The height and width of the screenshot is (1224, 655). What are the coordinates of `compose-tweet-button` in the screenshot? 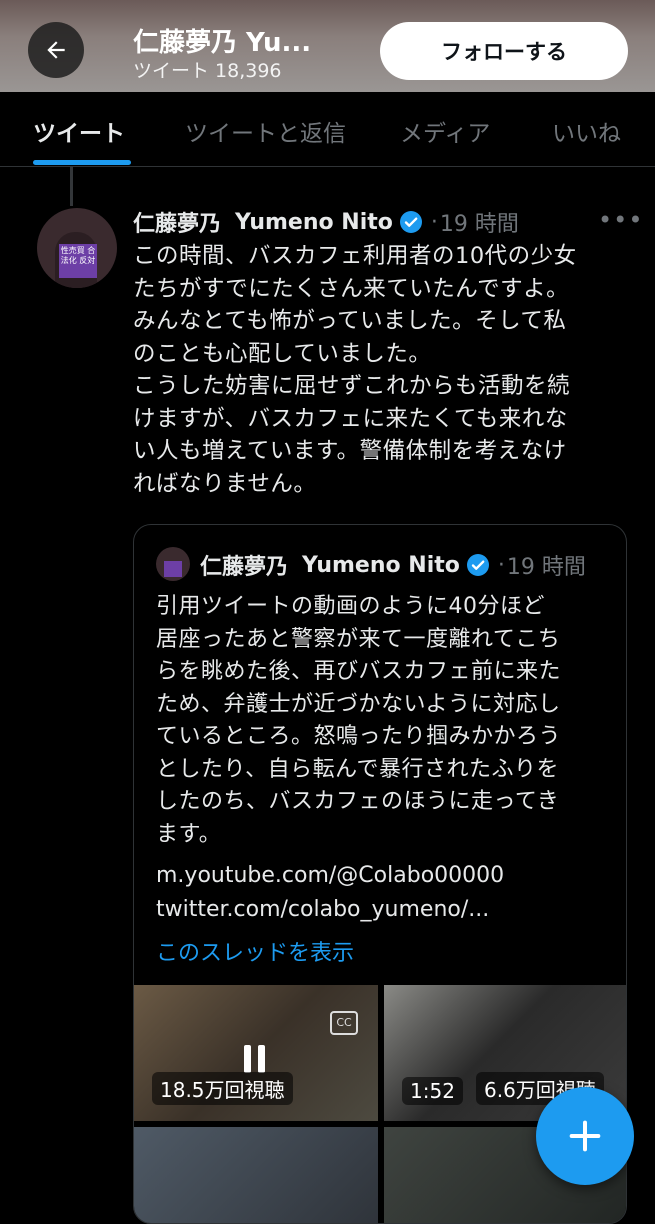 It's located at (585, 1136).